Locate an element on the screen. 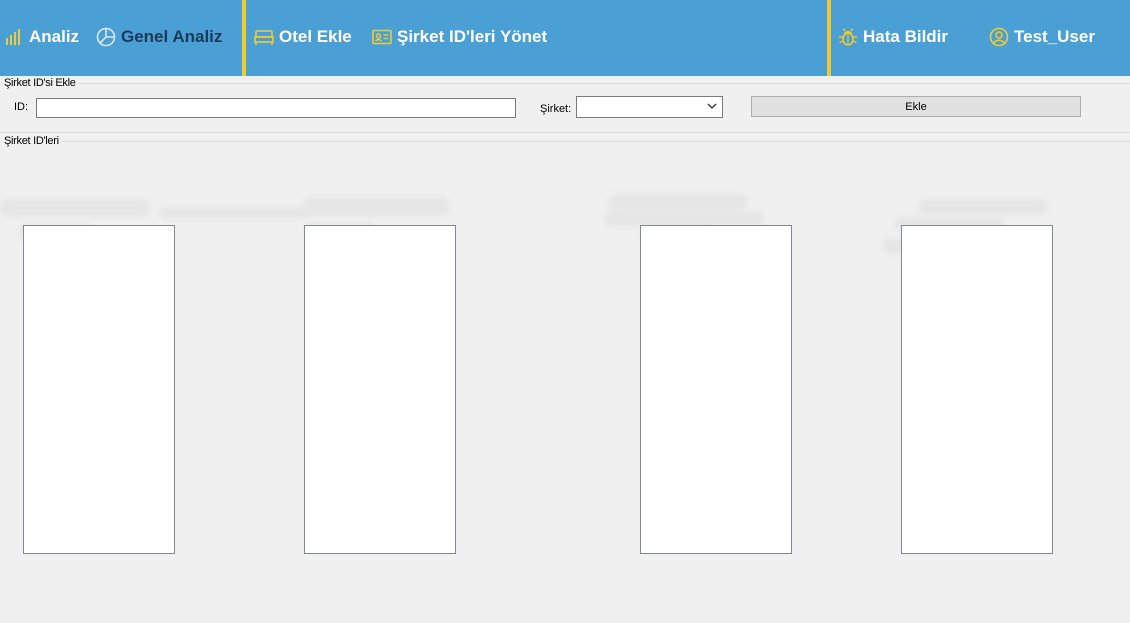  nav-otel-ekle-label: Otel Ekle is located at coordinates (315, 36).